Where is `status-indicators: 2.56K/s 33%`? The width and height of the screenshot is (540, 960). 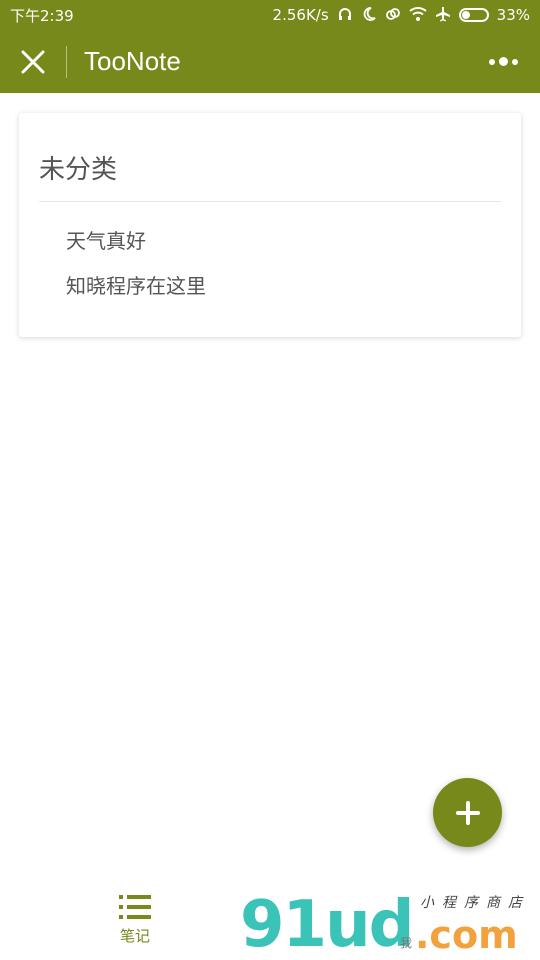 status-indicators: 2.56K/s 33% is located at coordinates (401, 15).